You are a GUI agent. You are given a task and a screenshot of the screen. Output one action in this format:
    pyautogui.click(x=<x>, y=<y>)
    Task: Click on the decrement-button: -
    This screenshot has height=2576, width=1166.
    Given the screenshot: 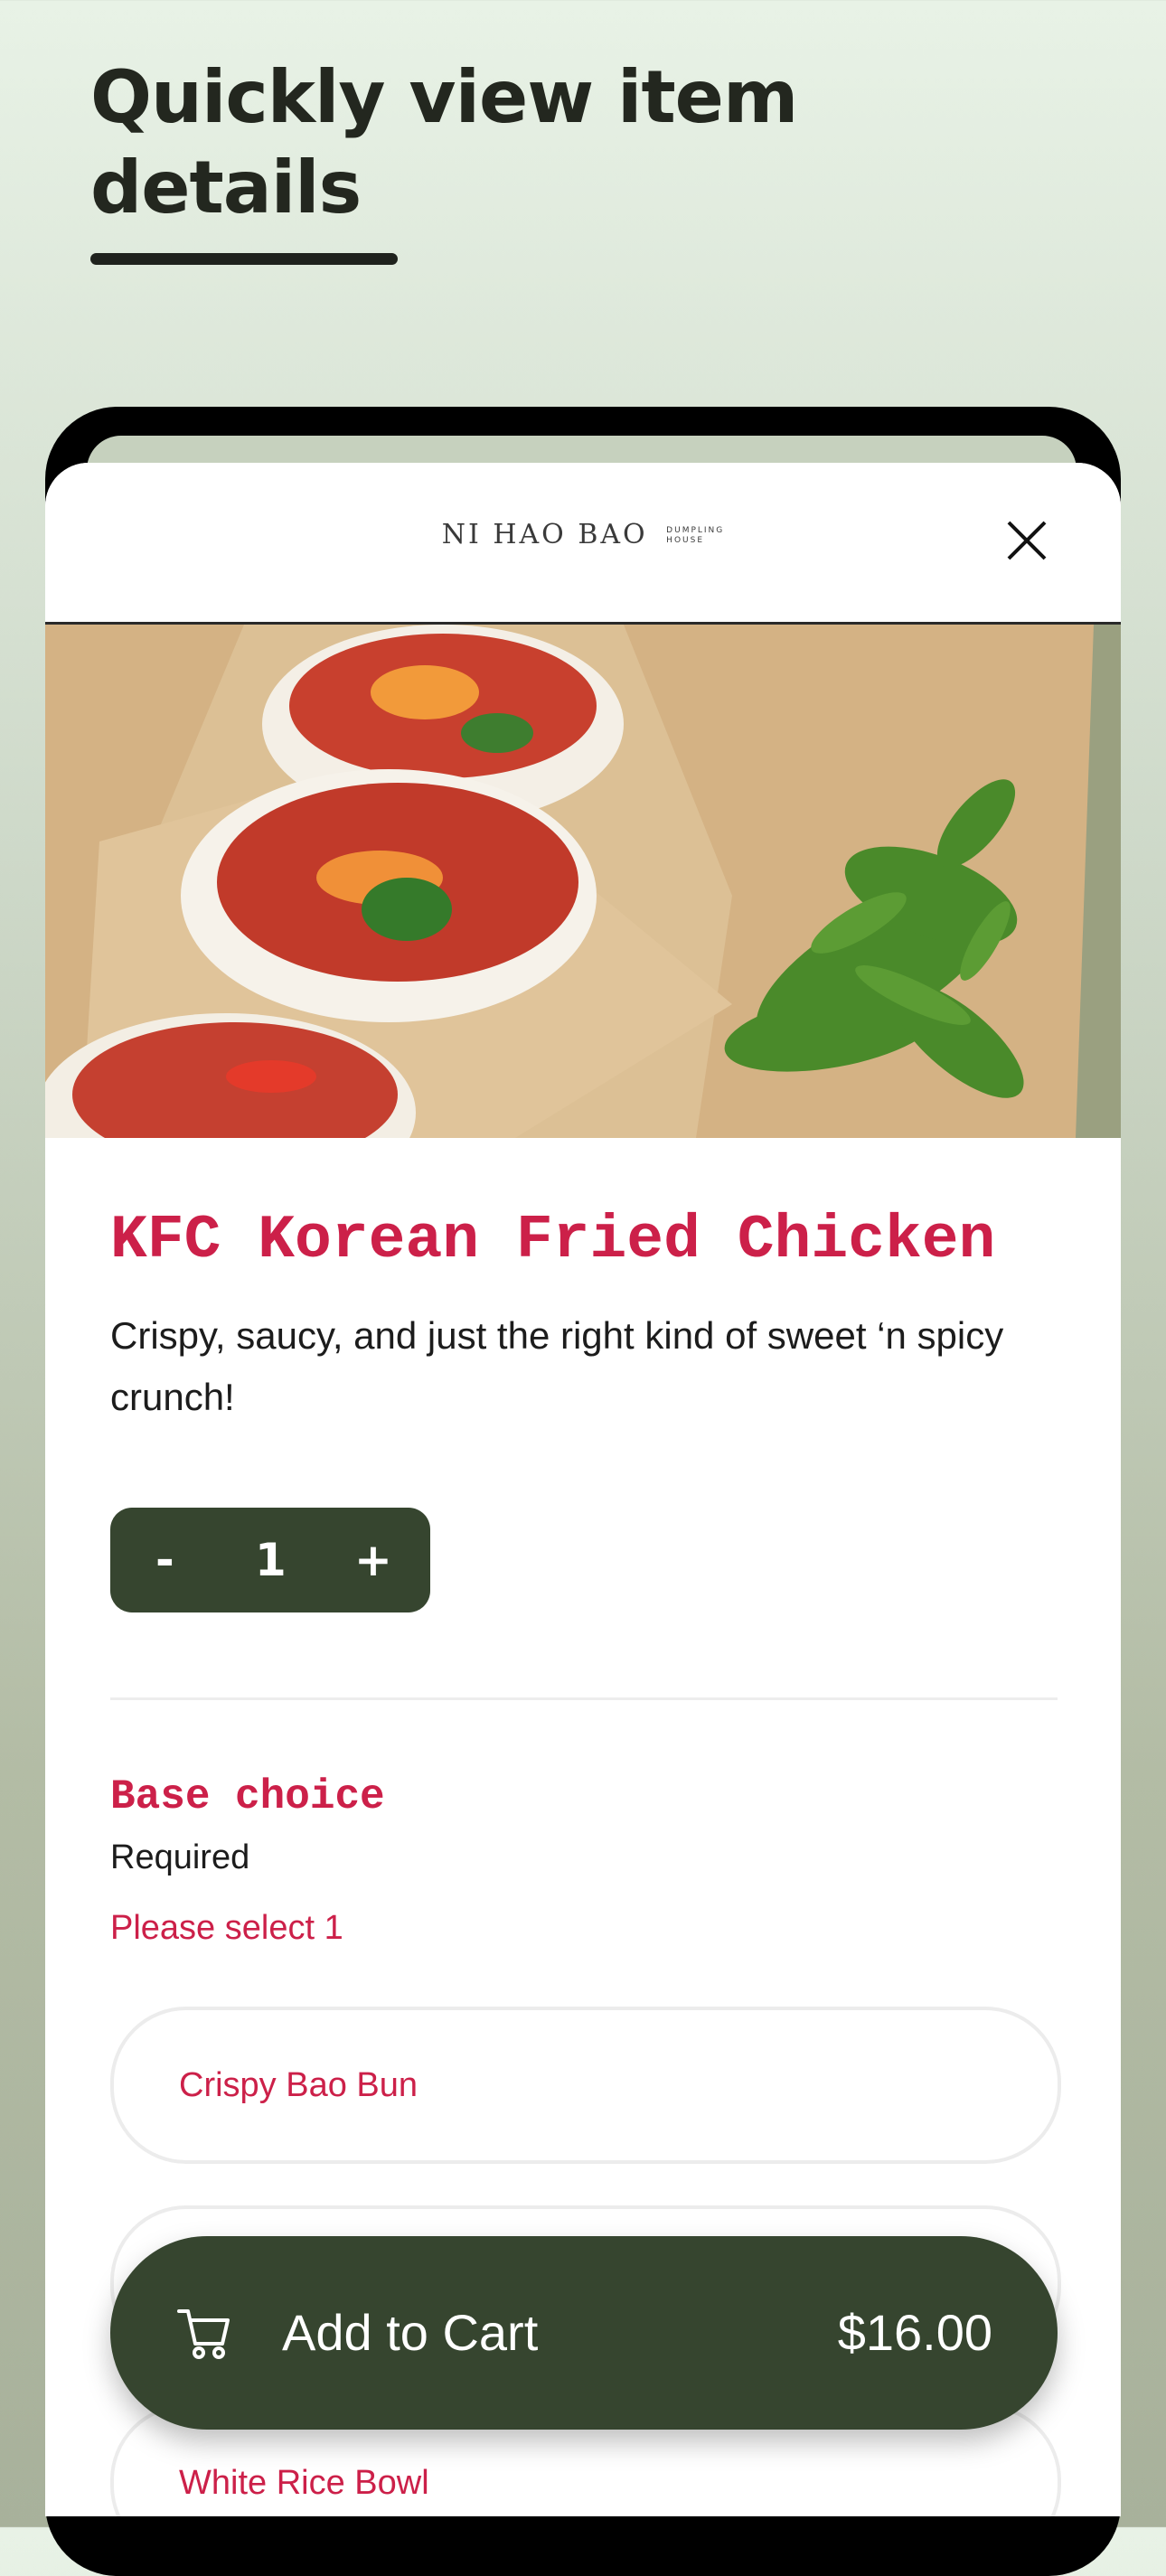 What is the action you would take?
    pyautogui.click(x=165, y=1560)
    